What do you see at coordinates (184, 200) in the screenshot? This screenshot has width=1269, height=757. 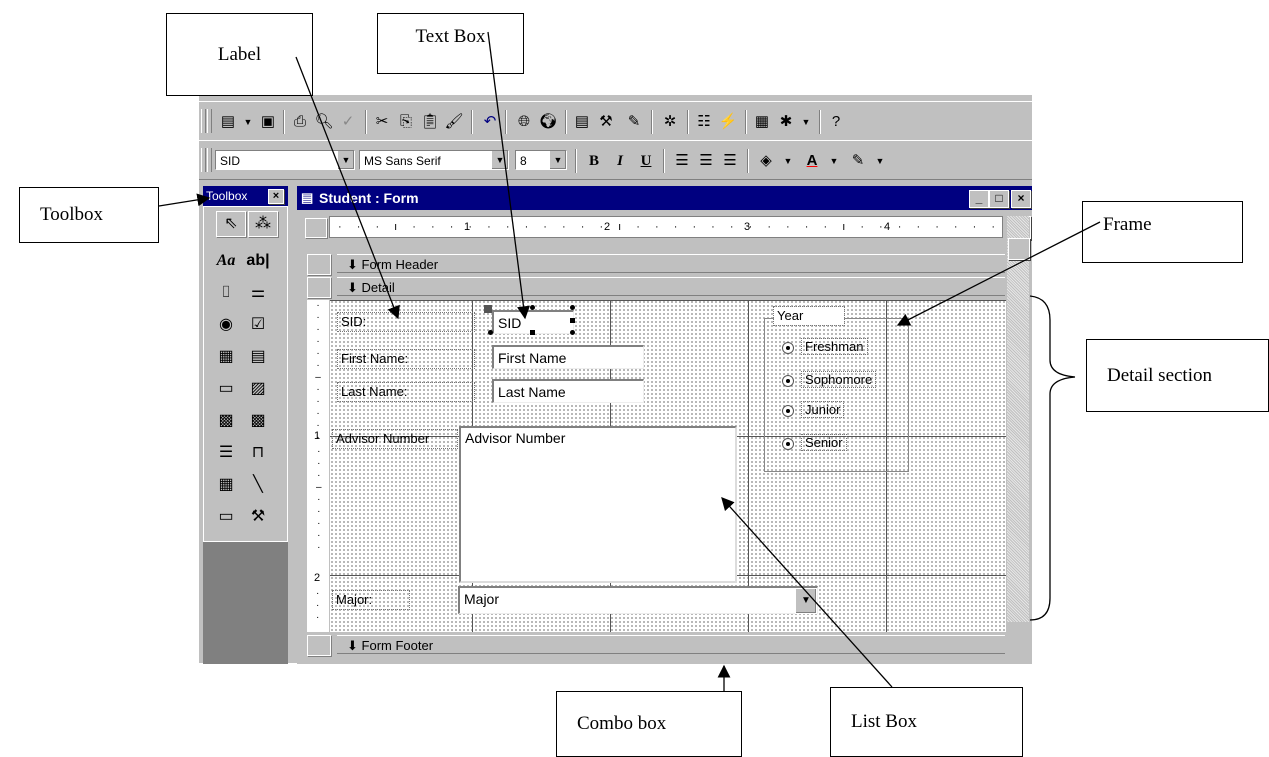 I see `toolbox-arrow` at bounding box center [184, 200].